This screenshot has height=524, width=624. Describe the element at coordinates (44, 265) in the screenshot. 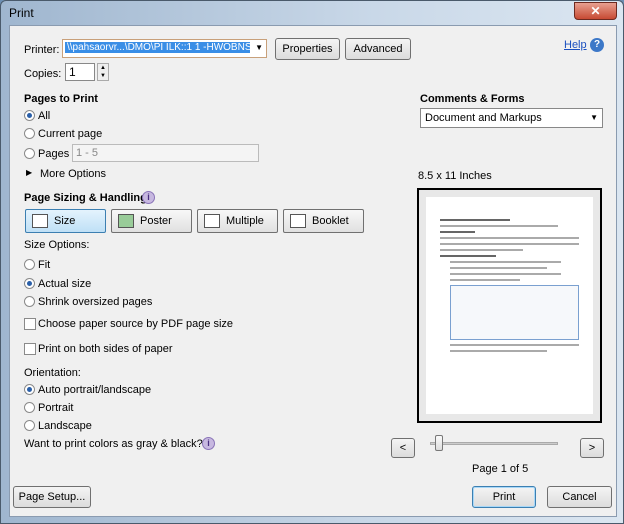

I see `fit-label: Fit` at that location.